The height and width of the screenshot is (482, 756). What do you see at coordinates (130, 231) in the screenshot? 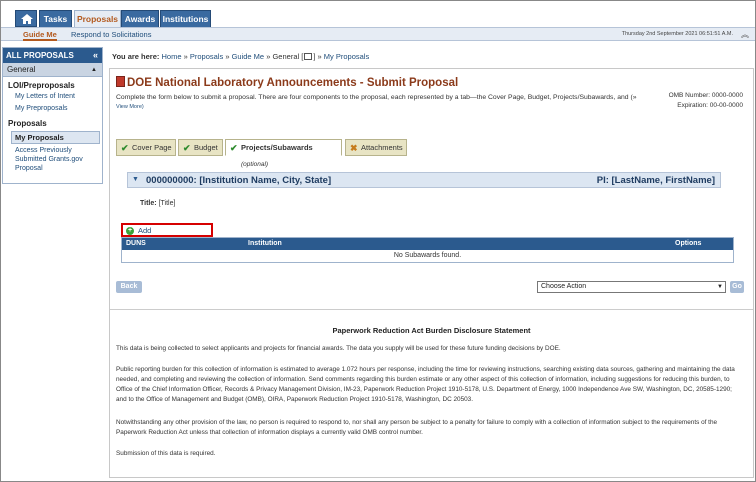
I see `add-icon: +` at bounding box center [130, 231].